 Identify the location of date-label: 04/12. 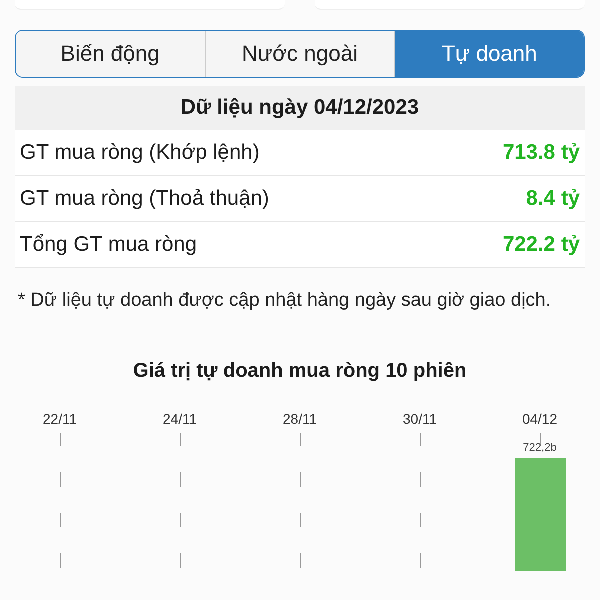
(540, 419).